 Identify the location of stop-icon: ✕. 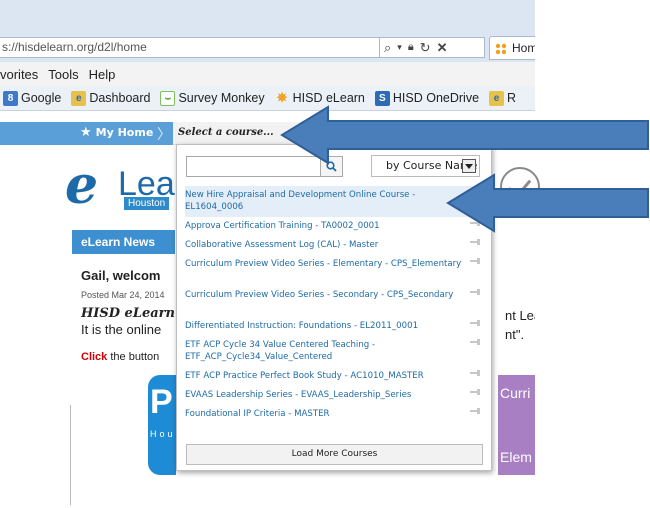
(442, 48).